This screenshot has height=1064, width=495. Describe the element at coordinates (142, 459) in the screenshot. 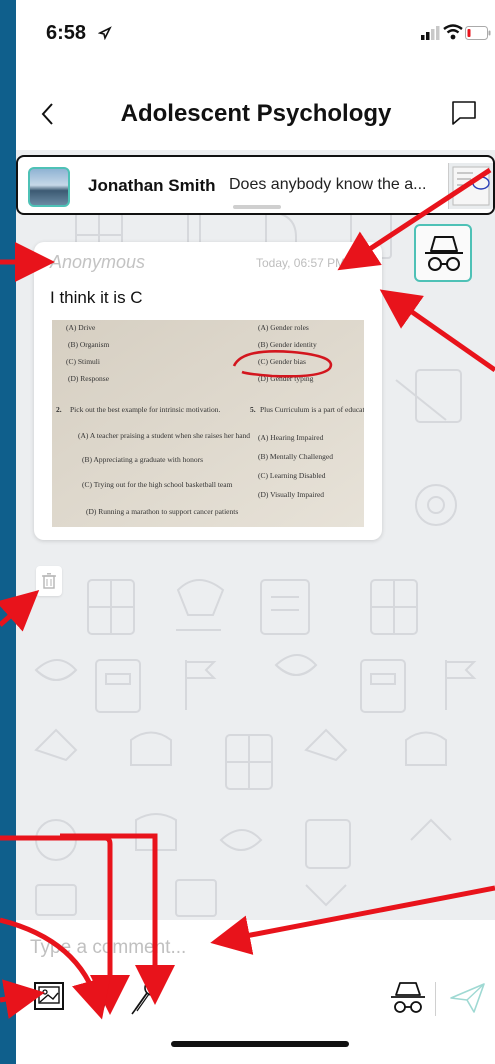

I see `photo-q2-opt-b: (B) Appreciating a graduate with honors` at that location.